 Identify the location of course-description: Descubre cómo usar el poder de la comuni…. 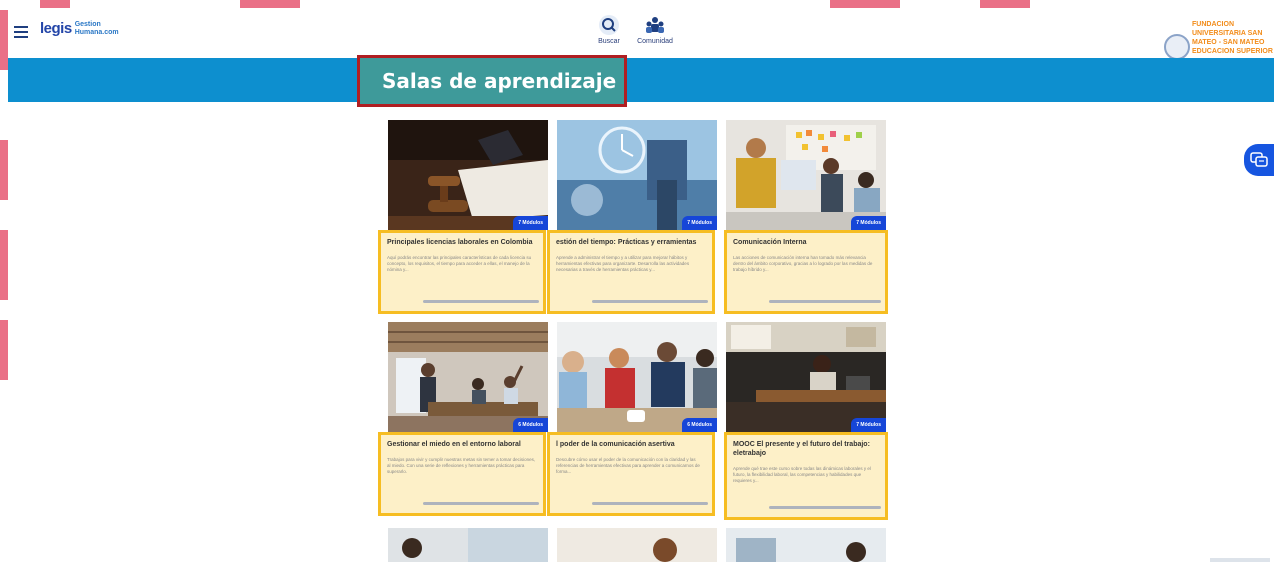
(628, 465).